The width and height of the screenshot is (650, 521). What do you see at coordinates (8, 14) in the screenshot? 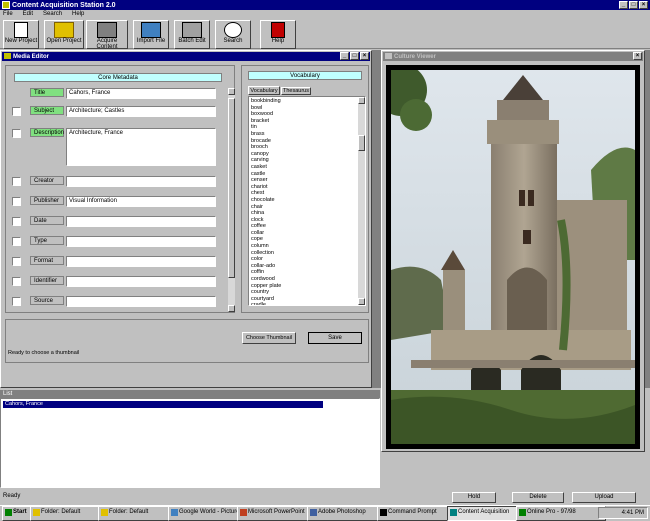
I see `menu-file: File` at bounding box center [8, 14].